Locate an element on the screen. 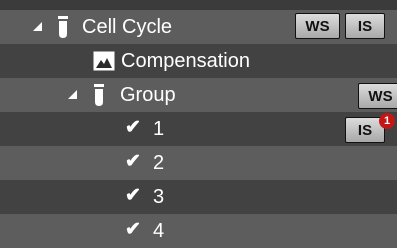  tree-label-group: Group is located at coordinates (148, 95).